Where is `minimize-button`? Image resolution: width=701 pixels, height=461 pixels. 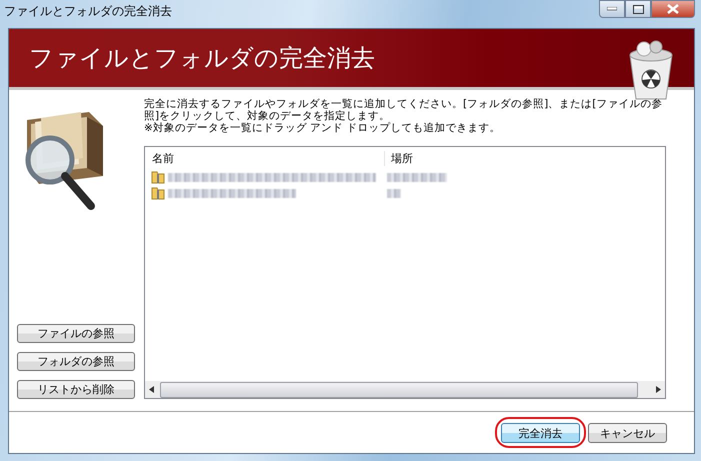
minimize-button is located at coordinates (612, 9).